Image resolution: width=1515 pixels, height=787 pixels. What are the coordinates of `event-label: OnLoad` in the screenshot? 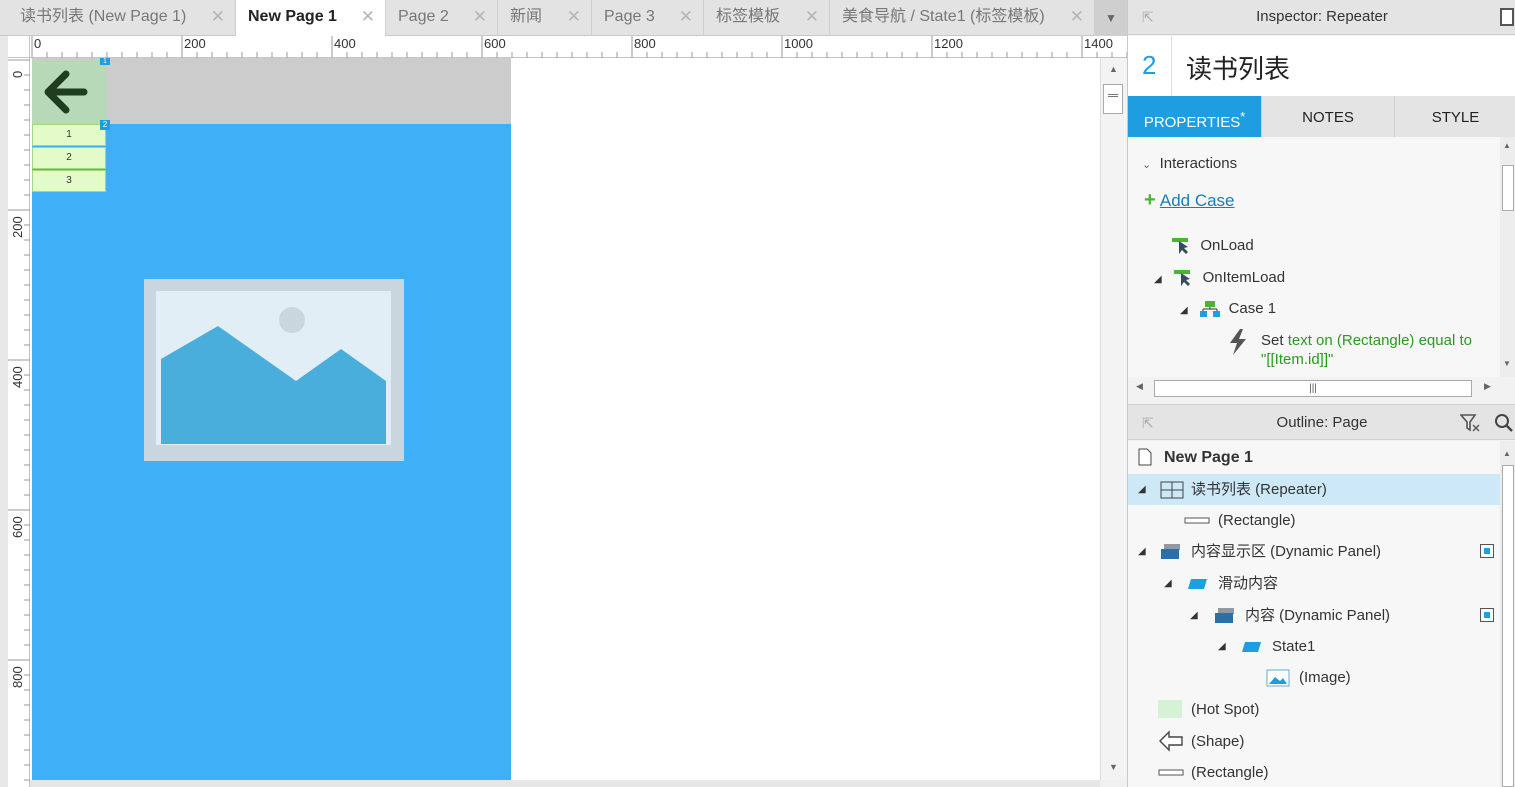 It's located at (1227, 245).